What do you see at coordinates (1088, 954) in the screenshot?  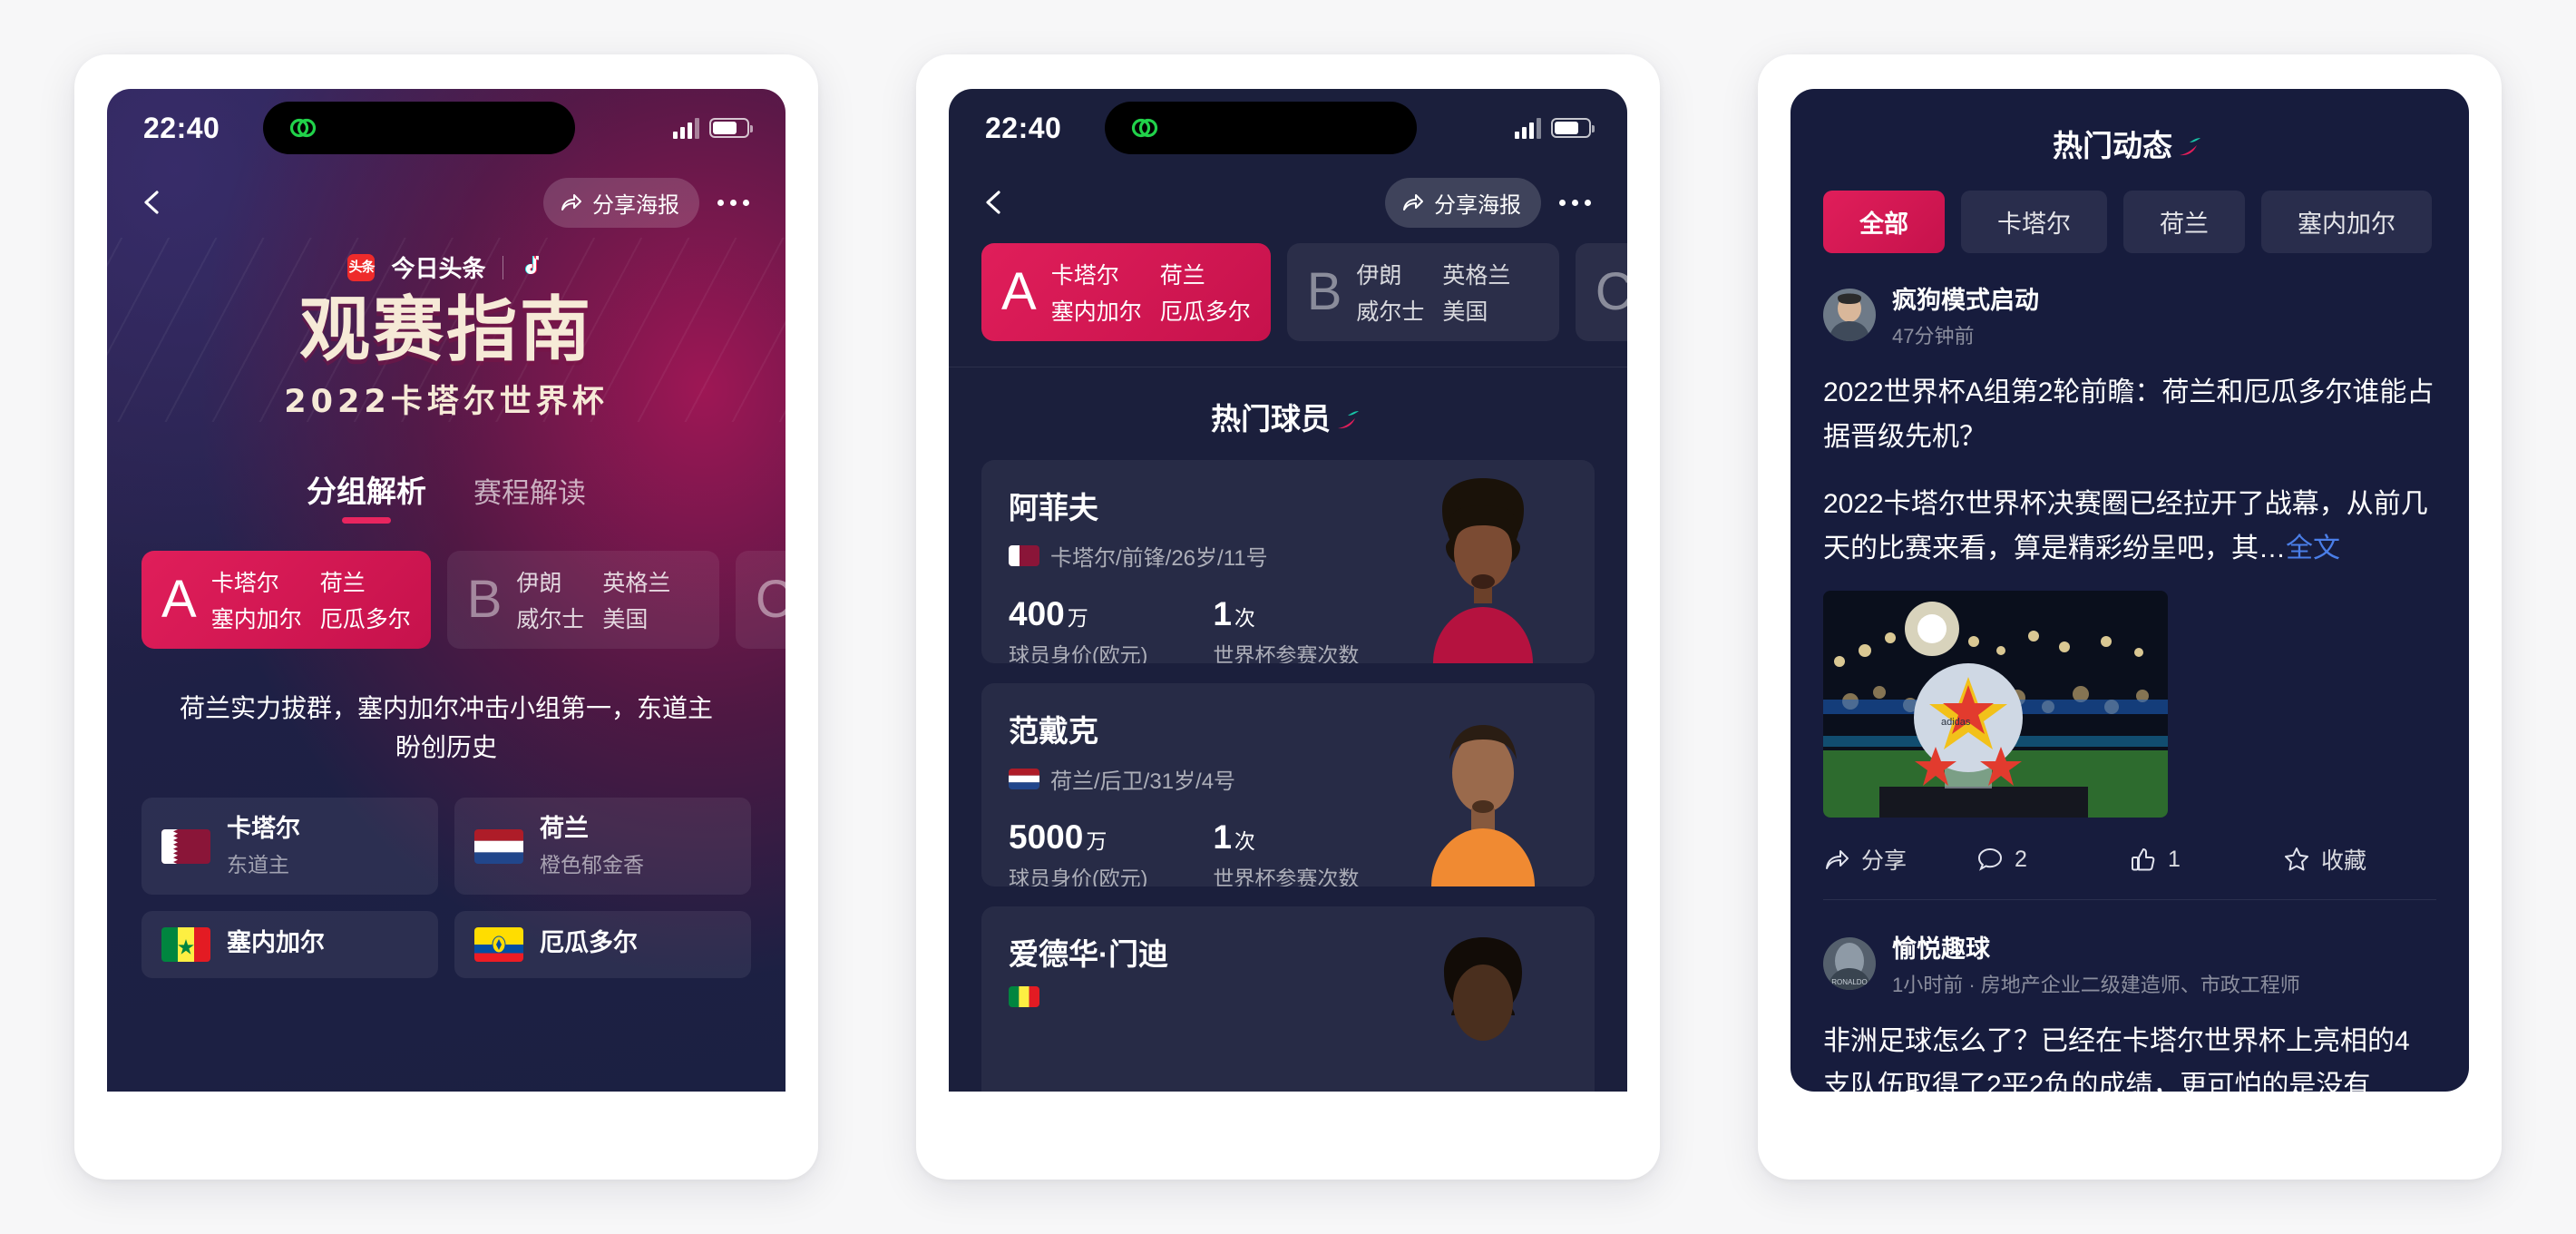 I see `player-name: 爱德华·门迪` at bounding box center [1088, 954].